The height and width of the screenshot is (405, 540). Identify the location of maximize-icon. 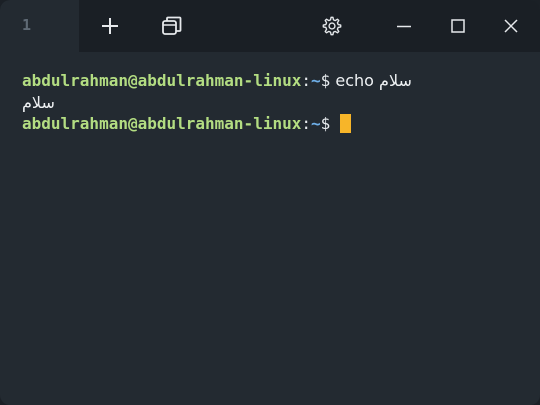
(458, 26).